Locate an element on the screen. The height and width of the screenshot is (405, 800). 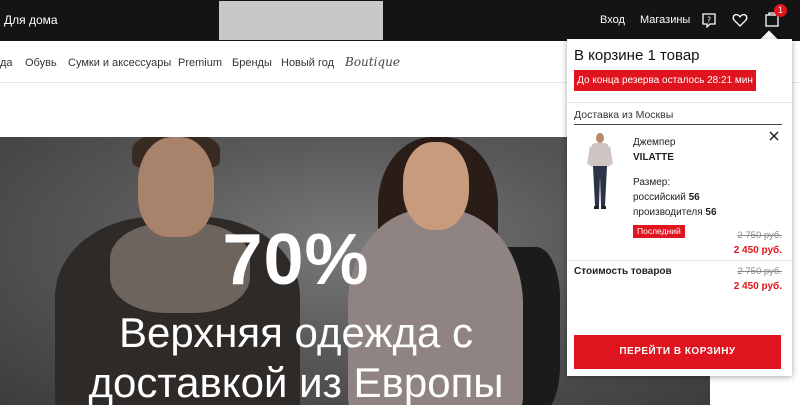
size-russian-label: российский is located at coordinates (659, 197).